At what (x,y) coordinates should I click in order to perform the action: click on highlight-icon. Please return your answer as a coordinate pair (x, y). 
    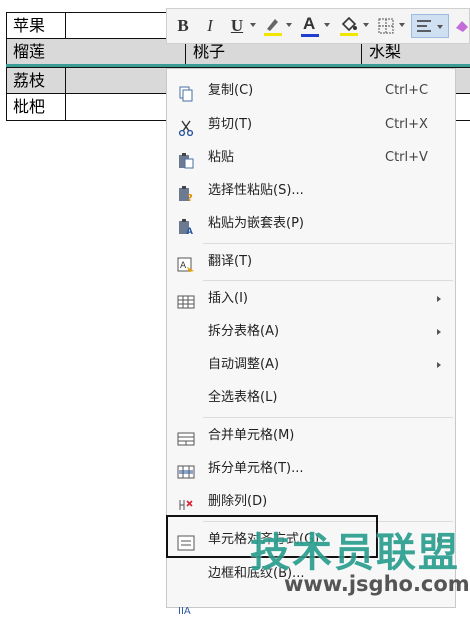
    Looking at the image, I should click on (273, 26).